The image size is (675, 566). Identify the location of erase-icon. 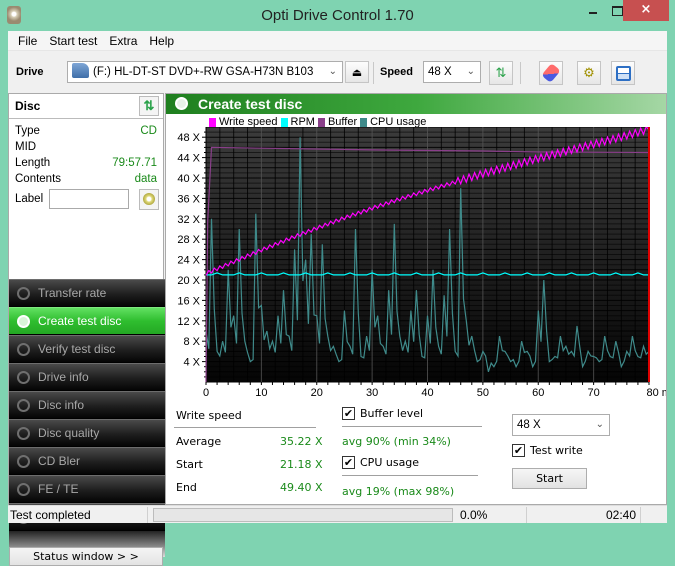
(551, 73).